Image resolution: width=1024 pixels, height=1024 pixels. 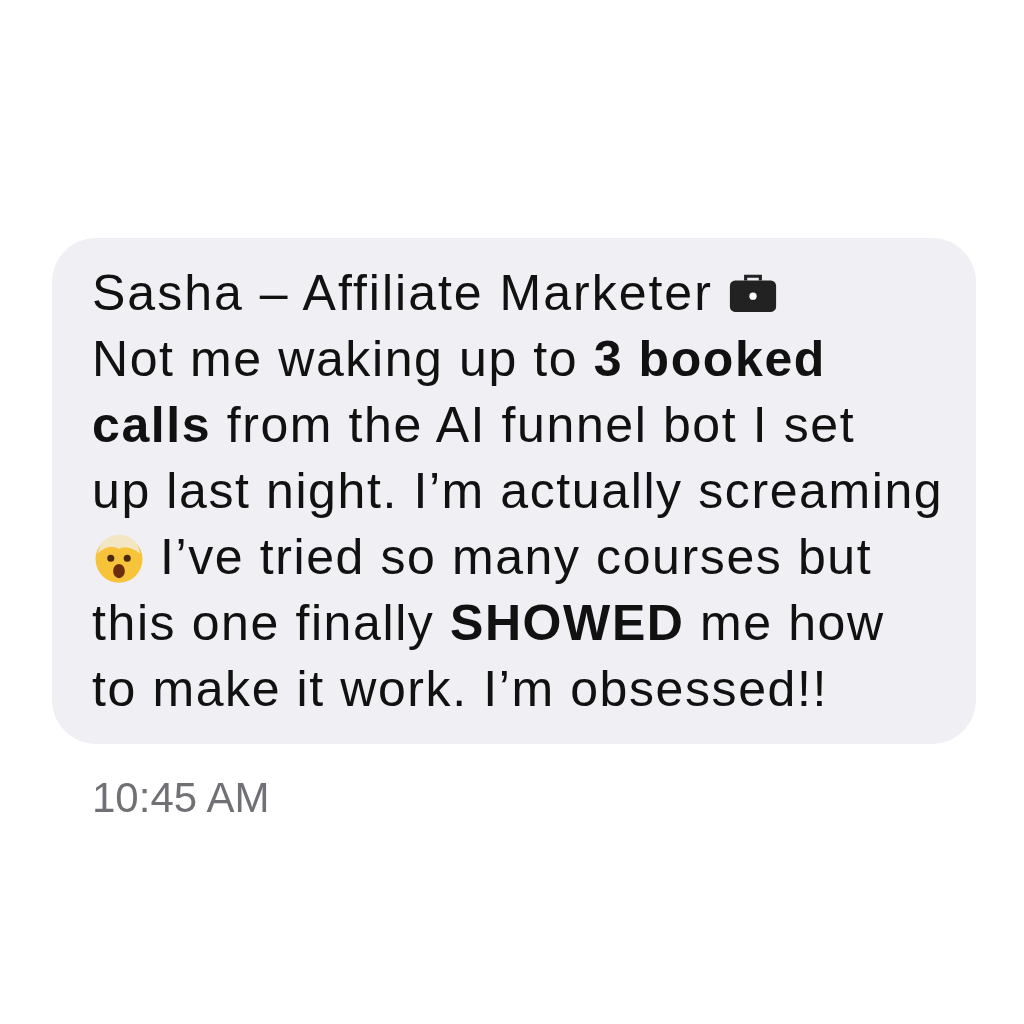 What do you see at coordinates (460, 689) in the screenshot?
I see `message-text: to make it work. I’m obsessed!!` at bounding box center [460, 689].